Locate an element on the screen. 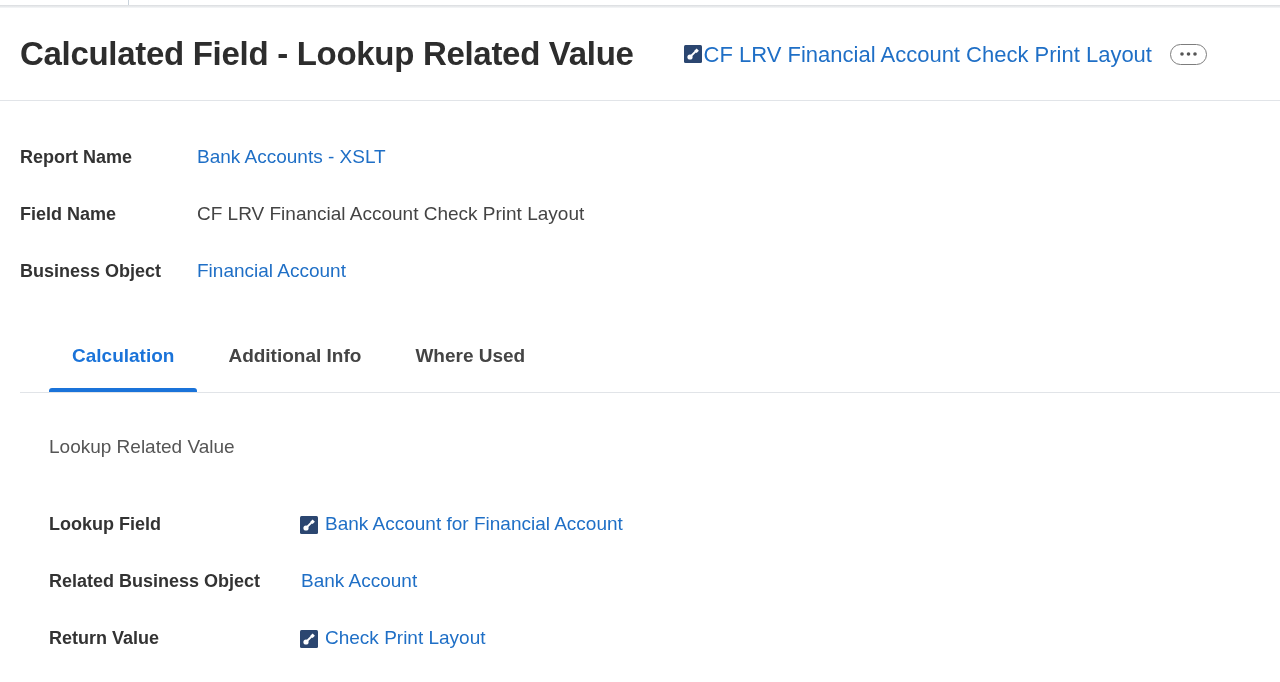  more-icon is located at coordinates (1188, 54).